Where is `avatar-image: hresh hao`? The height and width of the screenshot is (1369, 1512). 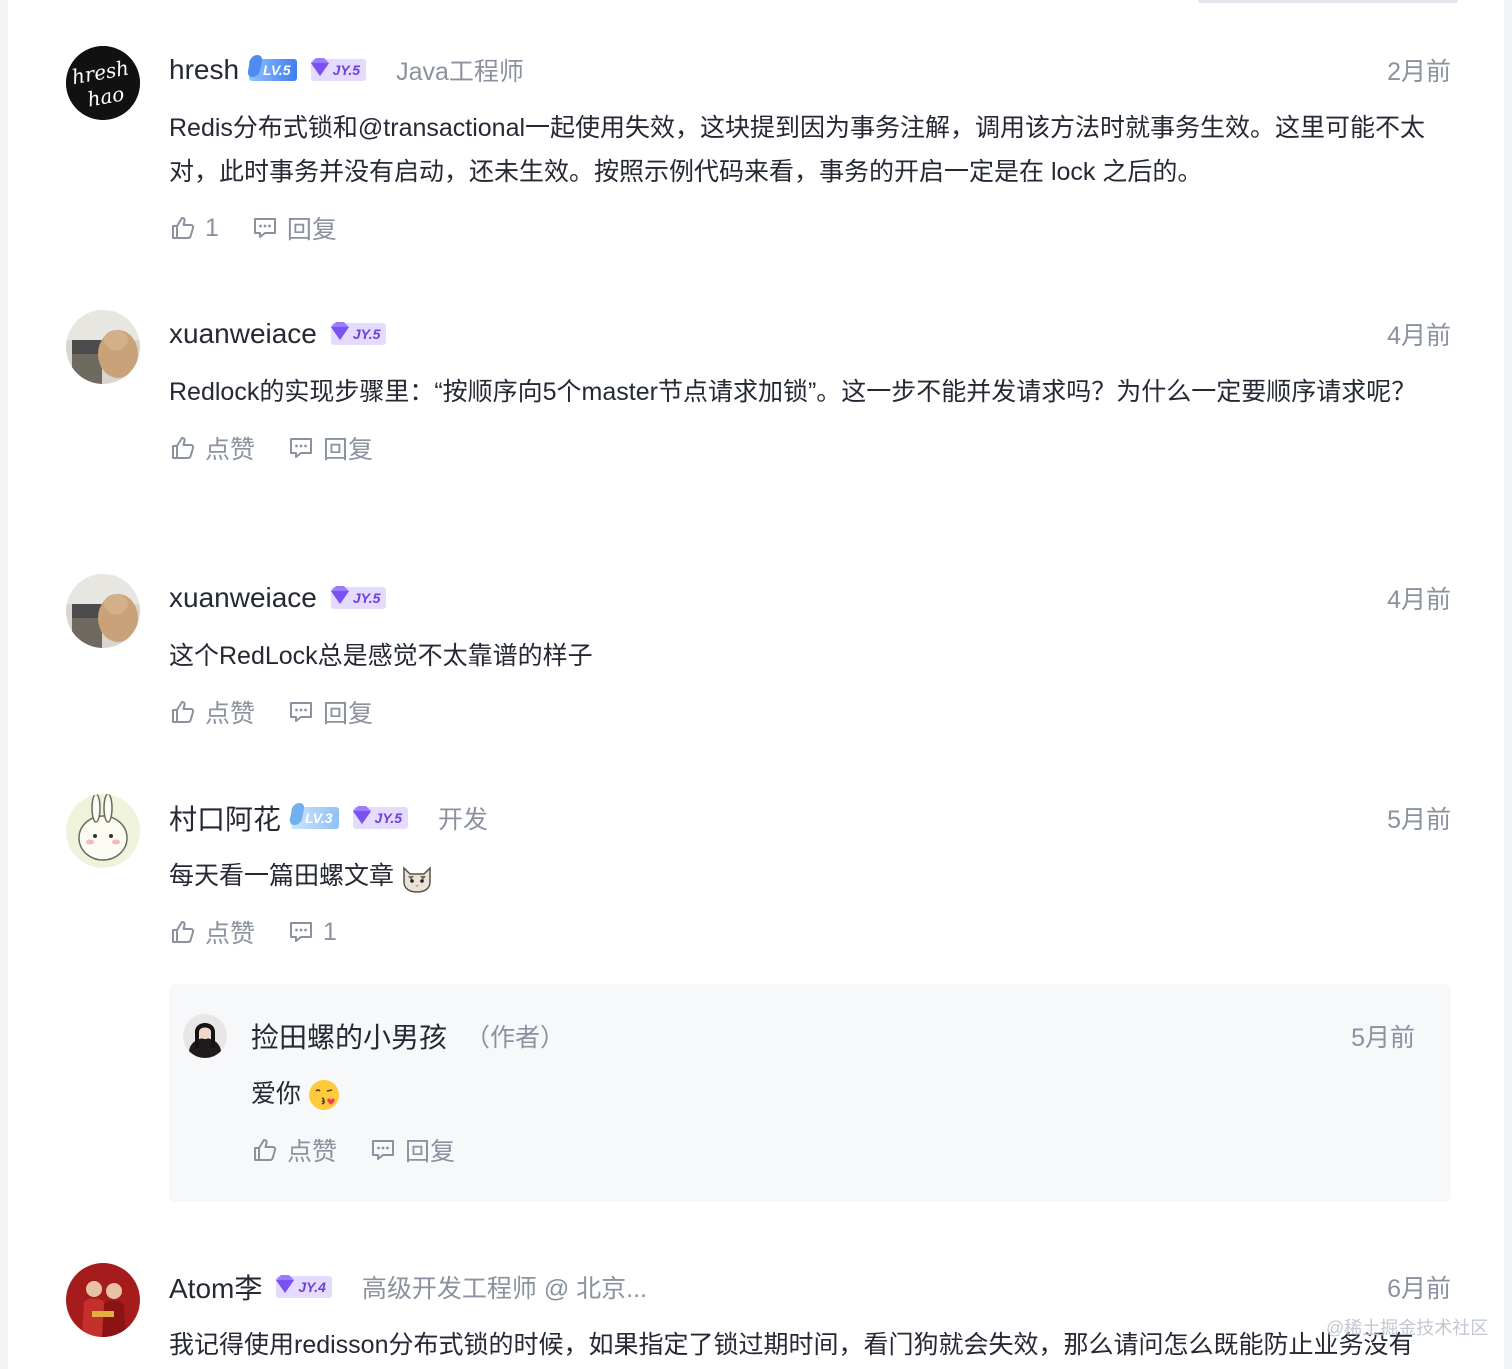
avatar-image: hresh hao is located at coordinates (103, 83).